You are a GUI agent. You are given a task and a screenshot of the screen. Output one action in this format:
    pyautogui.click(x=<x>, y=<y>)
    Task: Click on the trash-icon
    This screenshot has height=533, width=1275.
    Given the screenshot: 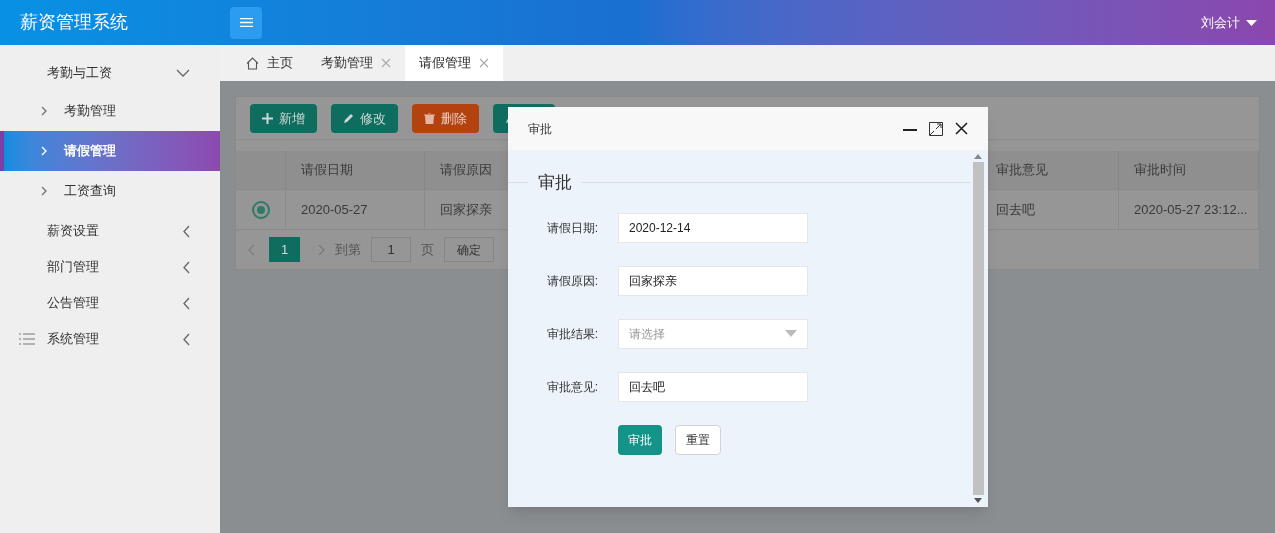 What is the action you would take?
    pyautogui.click(x=429, y=118)
    